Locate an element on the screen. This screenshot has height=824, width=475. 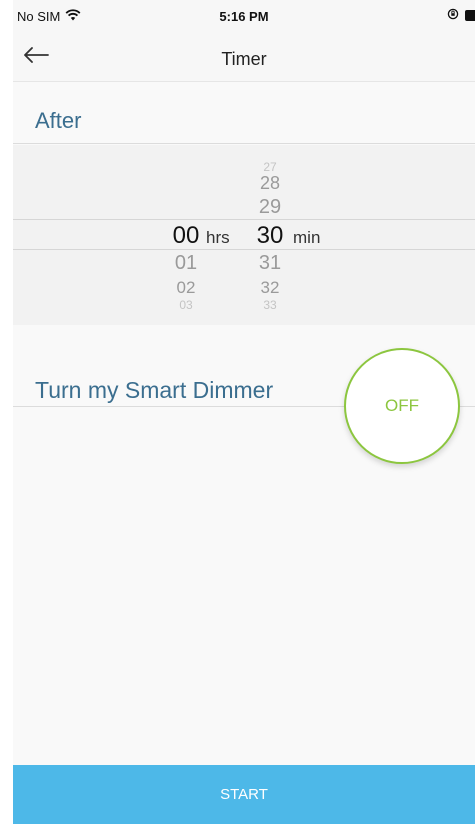
start-button-label: START is located at coordinates (244, 794).